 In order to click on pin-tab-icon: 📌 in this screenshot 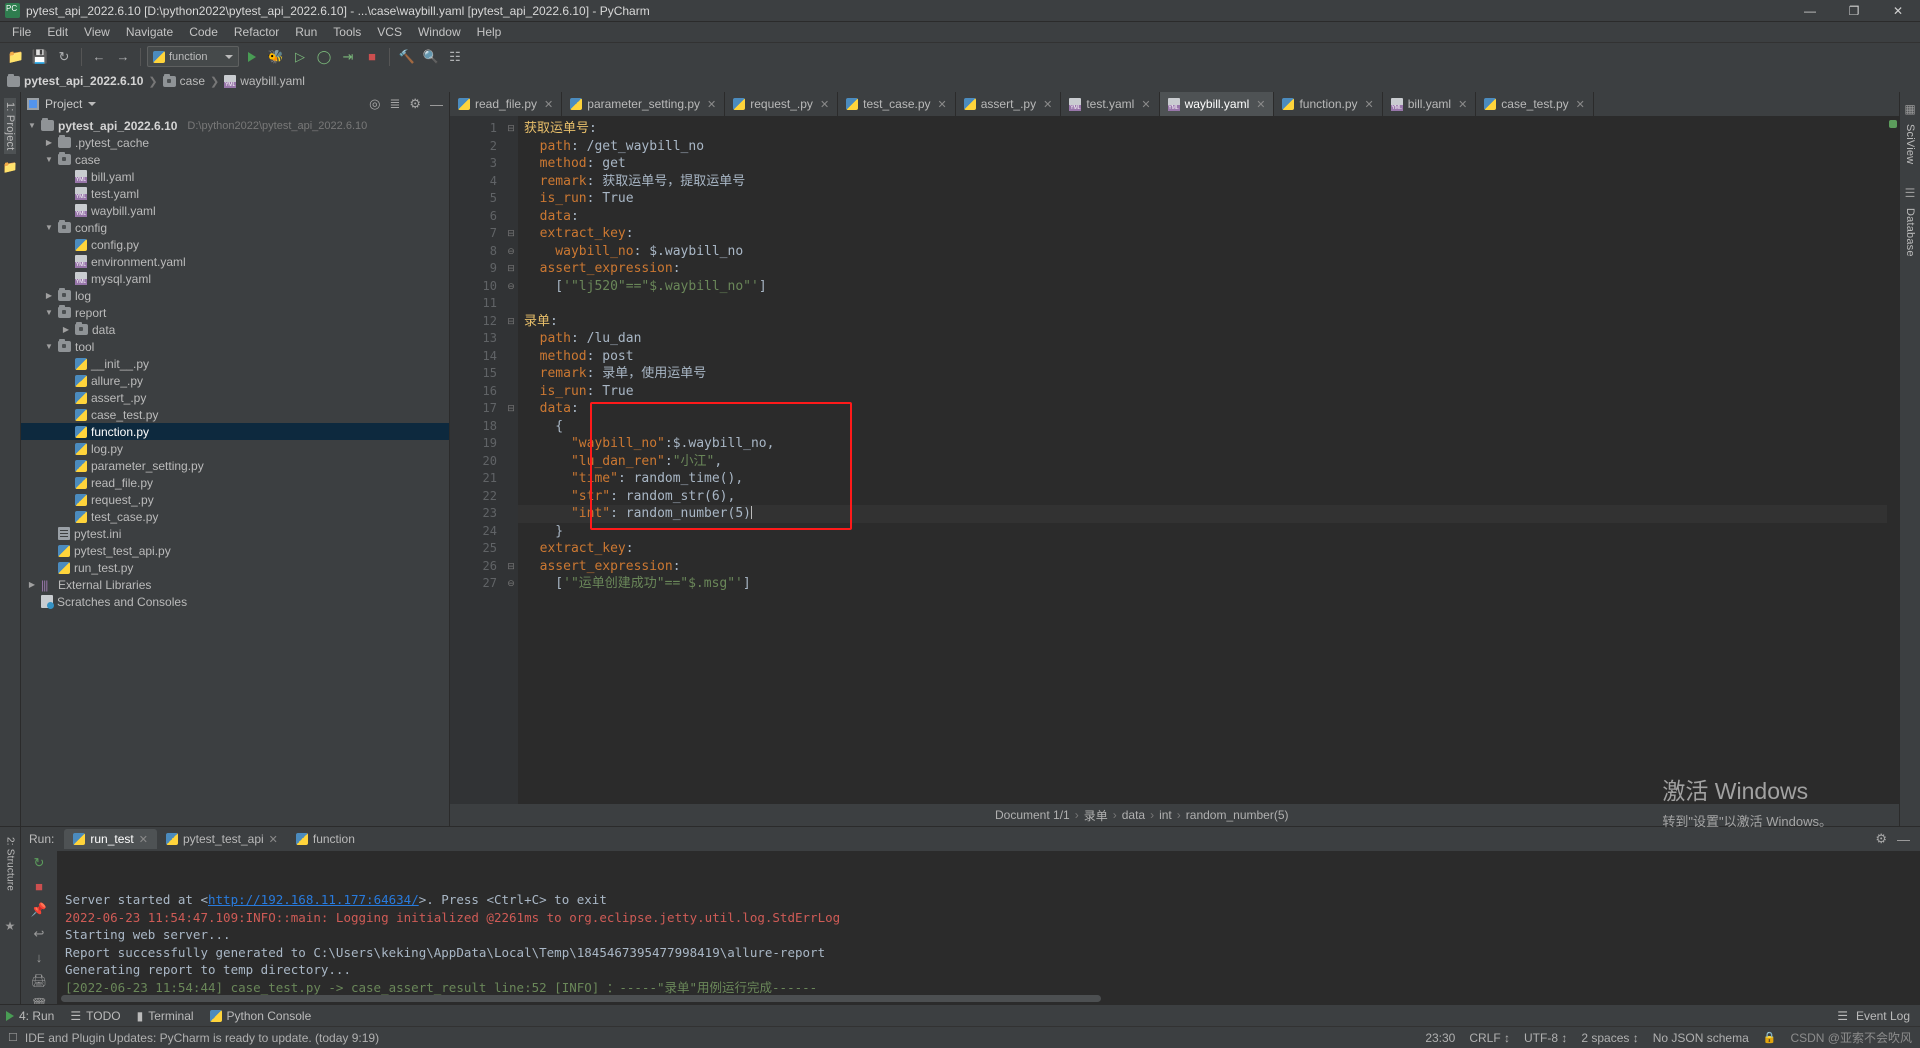, I will do `click(39, 910)`.